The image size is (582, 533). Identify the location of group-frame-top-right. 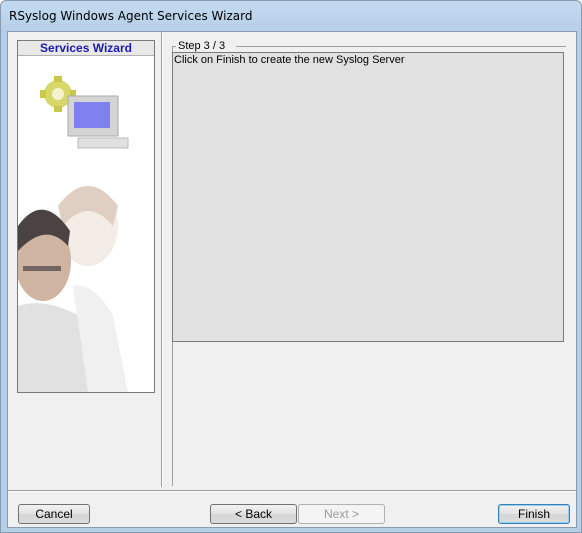
(401, 46).